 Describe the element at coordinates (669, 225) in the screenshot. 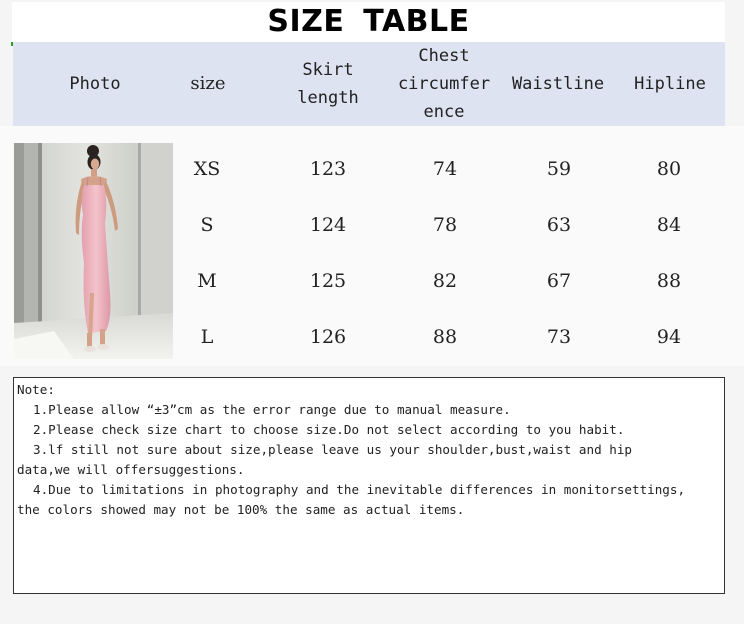

I see `cell-hip: 84` at that location.